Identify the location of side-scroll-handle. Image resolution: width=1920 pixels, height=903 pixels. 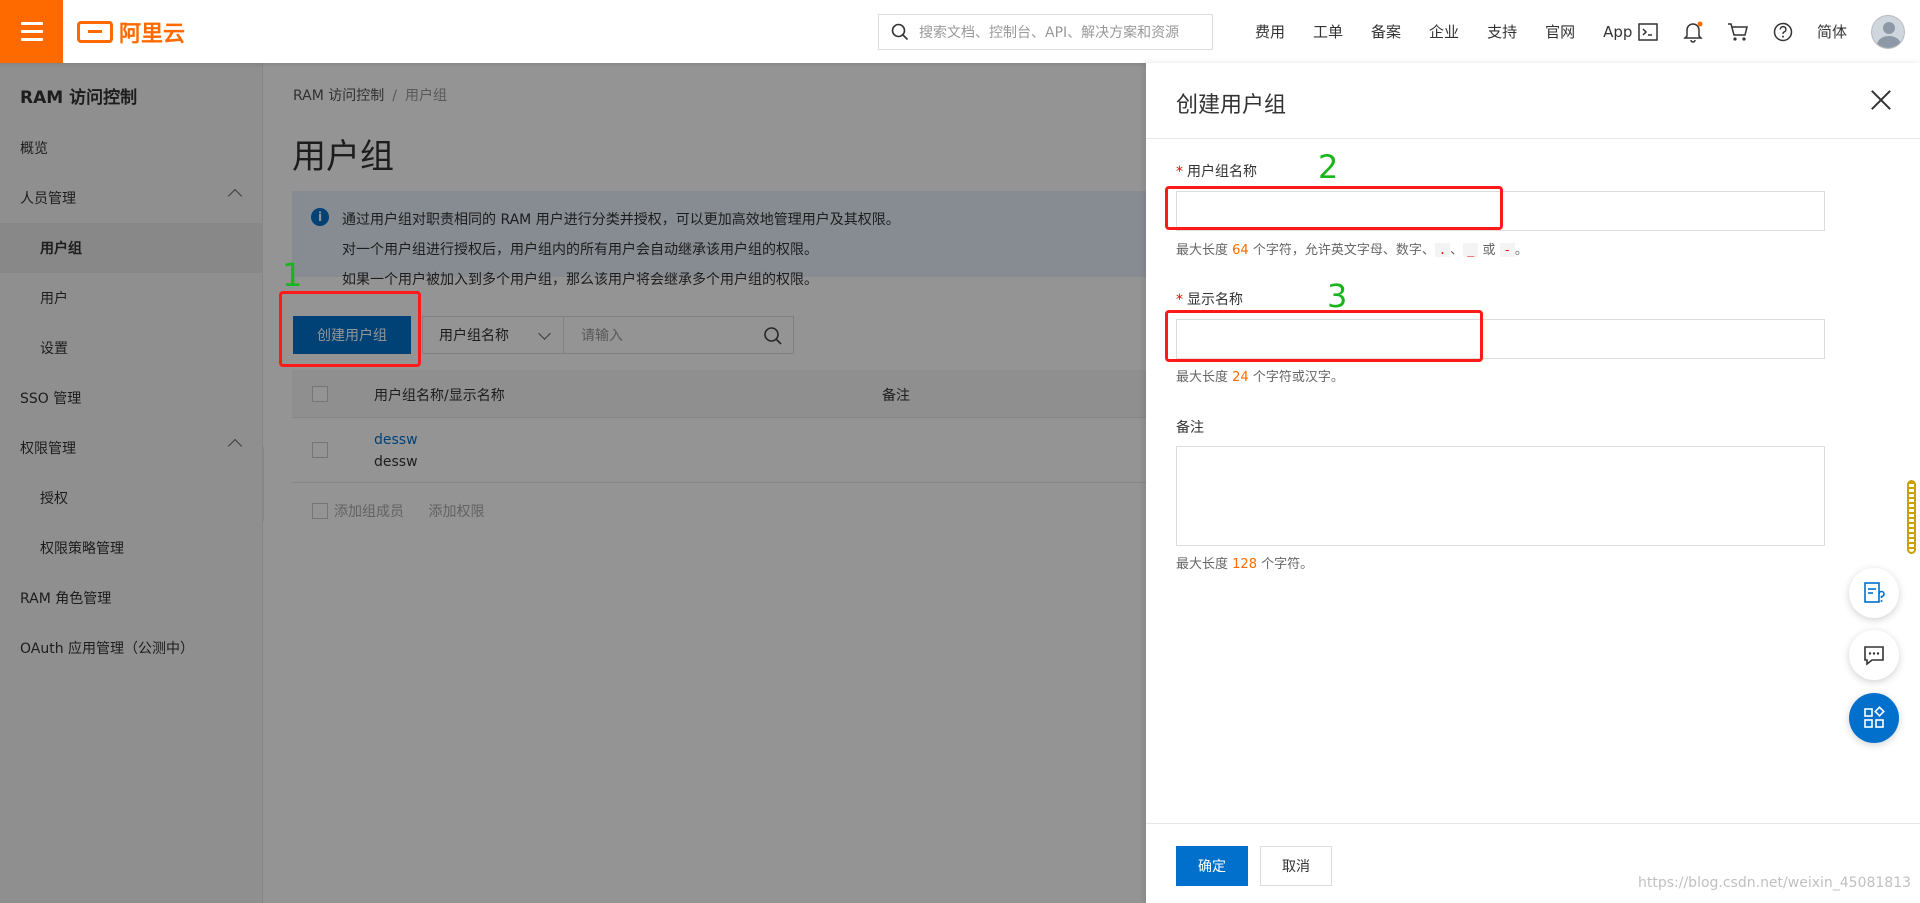
(1911, 517).